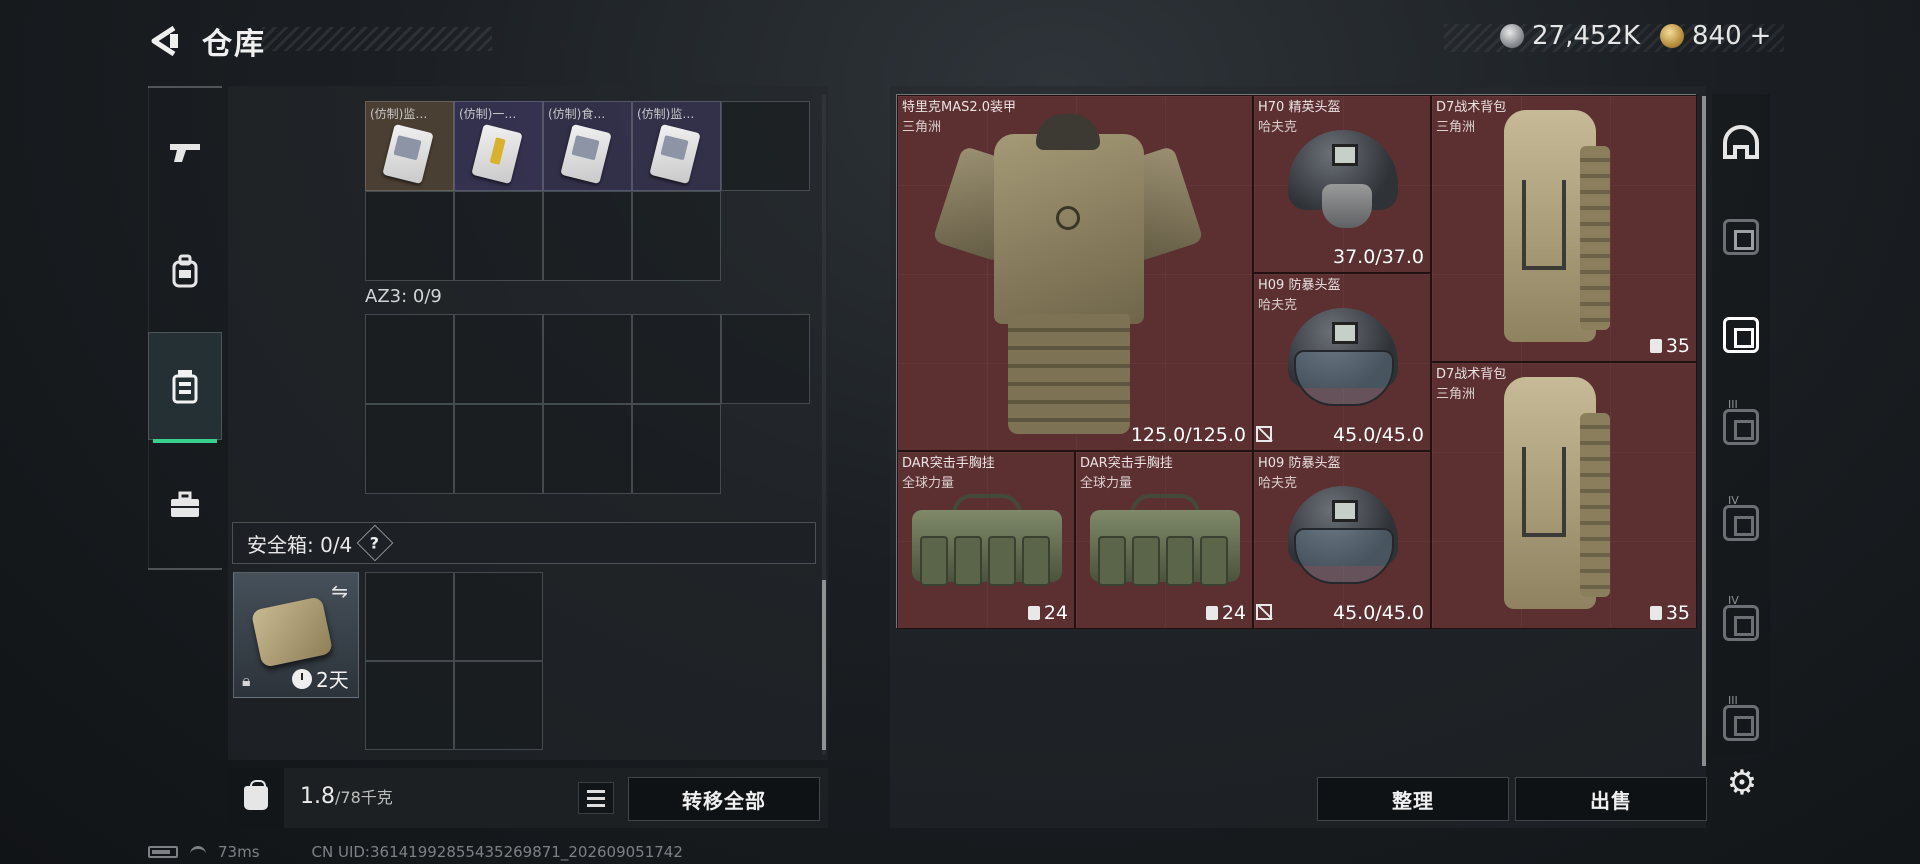  I want to click on equipment-scrollbar, so click(1704, 431).